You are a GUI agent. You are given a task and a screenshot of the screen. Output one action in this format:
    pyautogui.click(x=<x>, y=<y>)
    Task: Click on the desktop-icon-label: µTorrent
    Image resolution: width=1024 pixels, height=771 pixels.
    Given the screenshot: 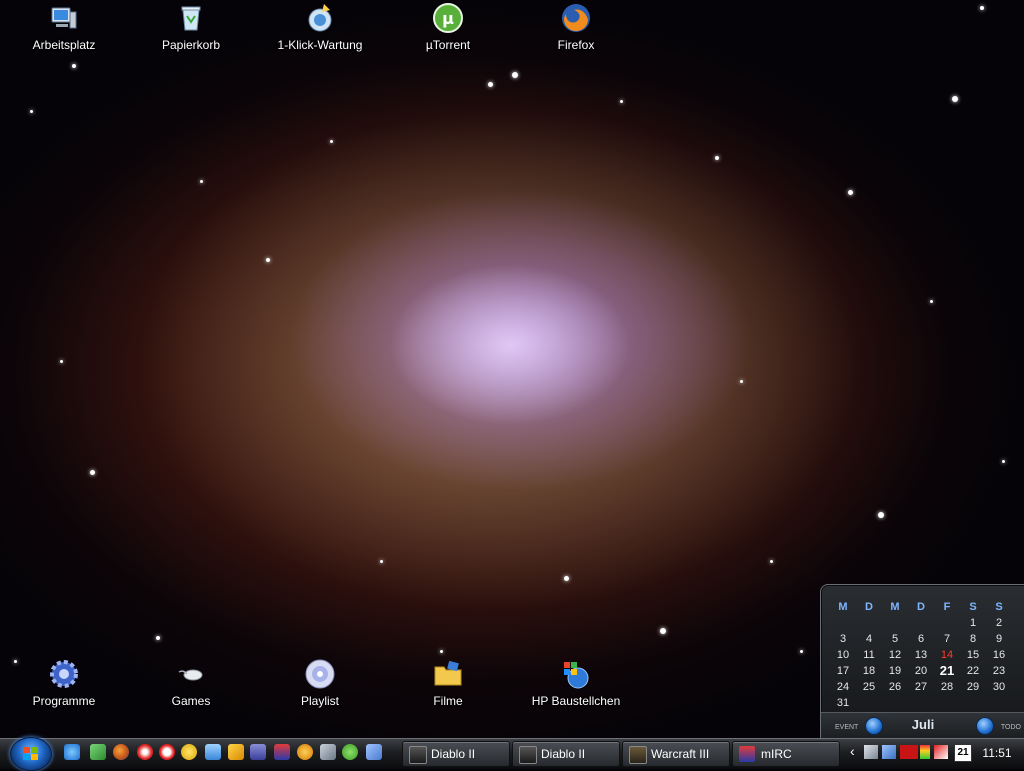 What is the action you would take?
    pyautogui.click(x=448, y=45)
    